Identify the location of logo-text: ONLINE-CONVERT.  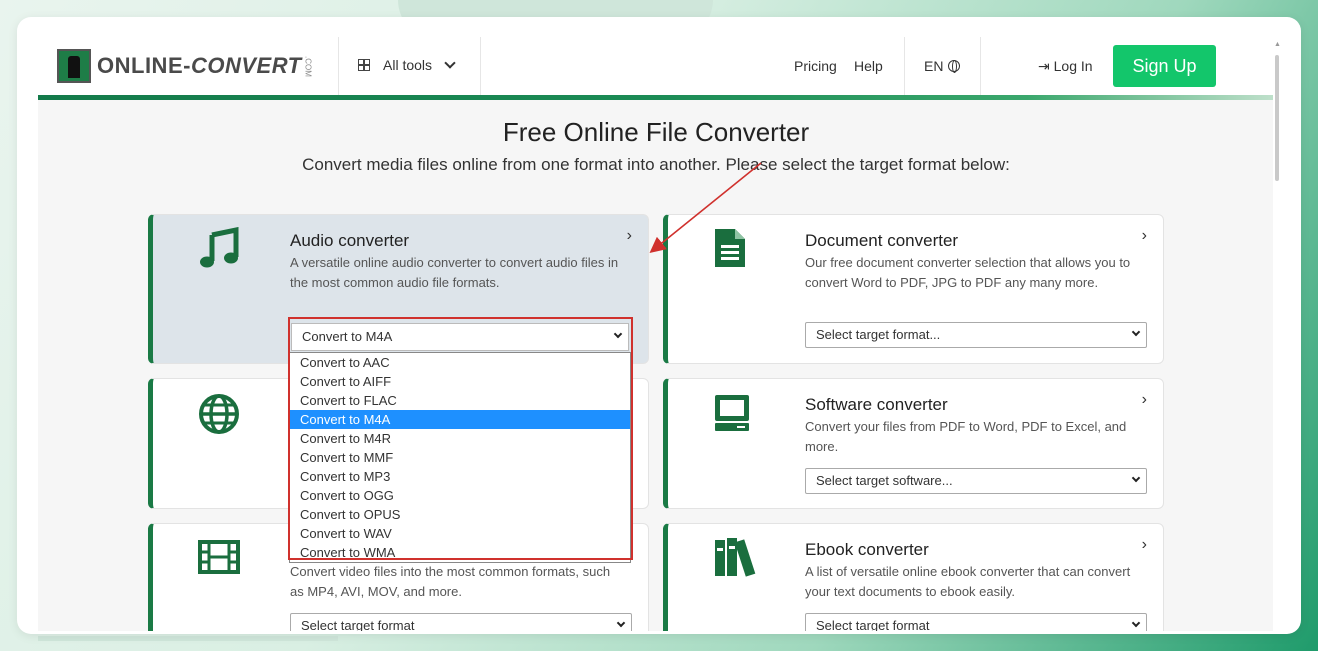
(199, 65).